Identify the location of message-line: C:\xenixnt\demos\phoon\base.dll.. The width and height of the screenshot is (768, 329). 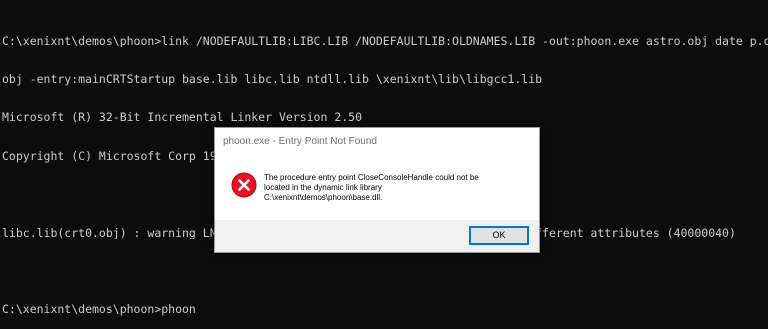
(323, 197).